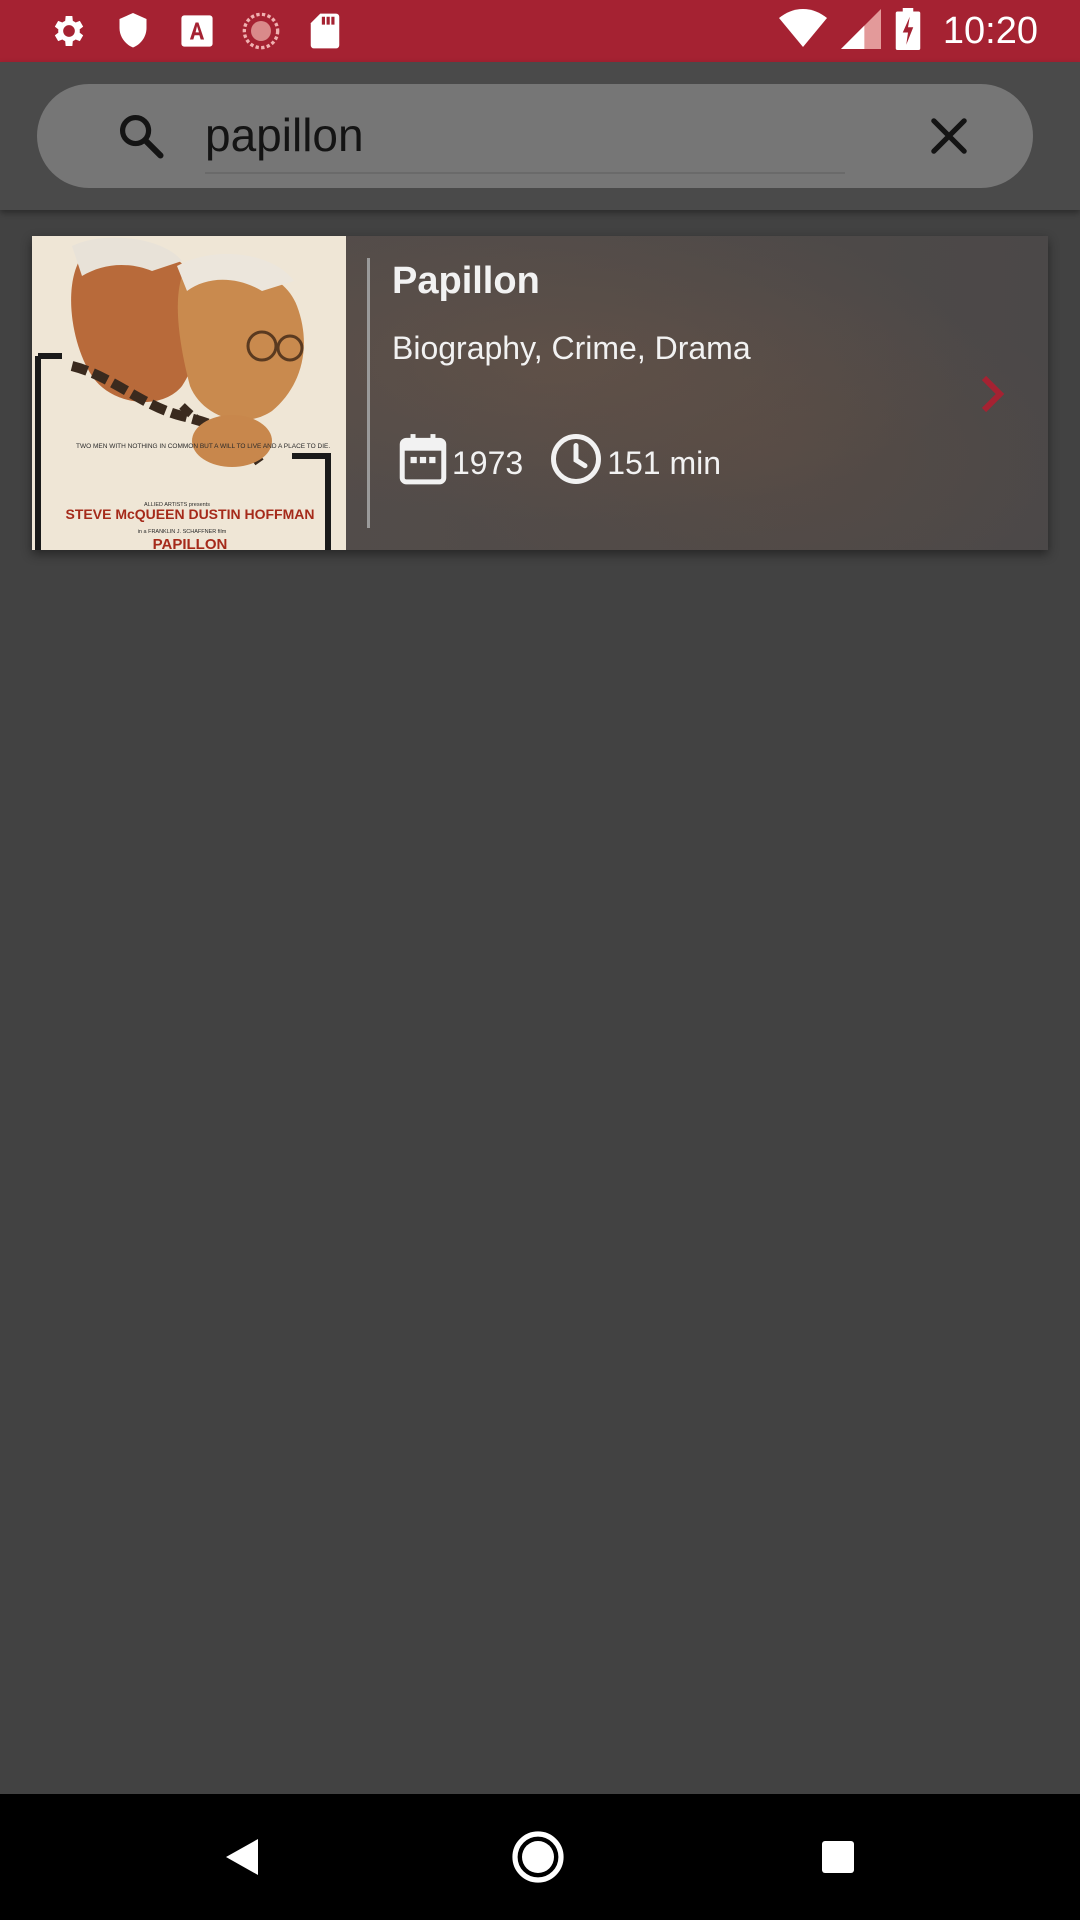  I want to click on recents-icon, so click(838, 1857).